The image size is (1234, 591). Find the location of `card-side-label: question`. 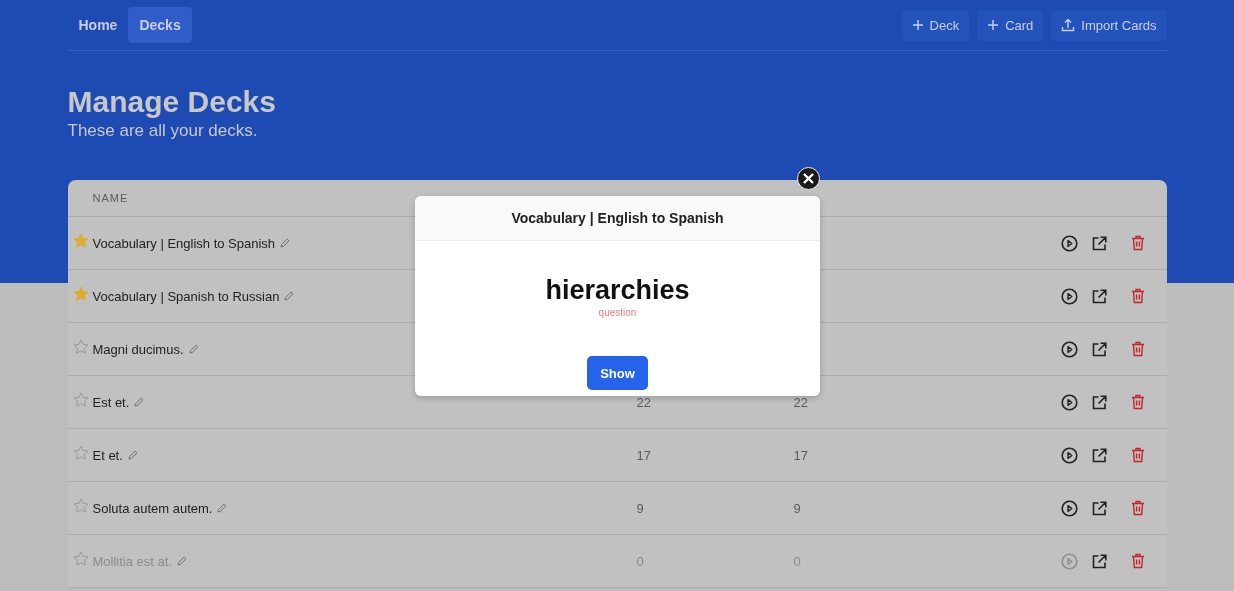

card-side-label: question is located at coordinates (617, 312).